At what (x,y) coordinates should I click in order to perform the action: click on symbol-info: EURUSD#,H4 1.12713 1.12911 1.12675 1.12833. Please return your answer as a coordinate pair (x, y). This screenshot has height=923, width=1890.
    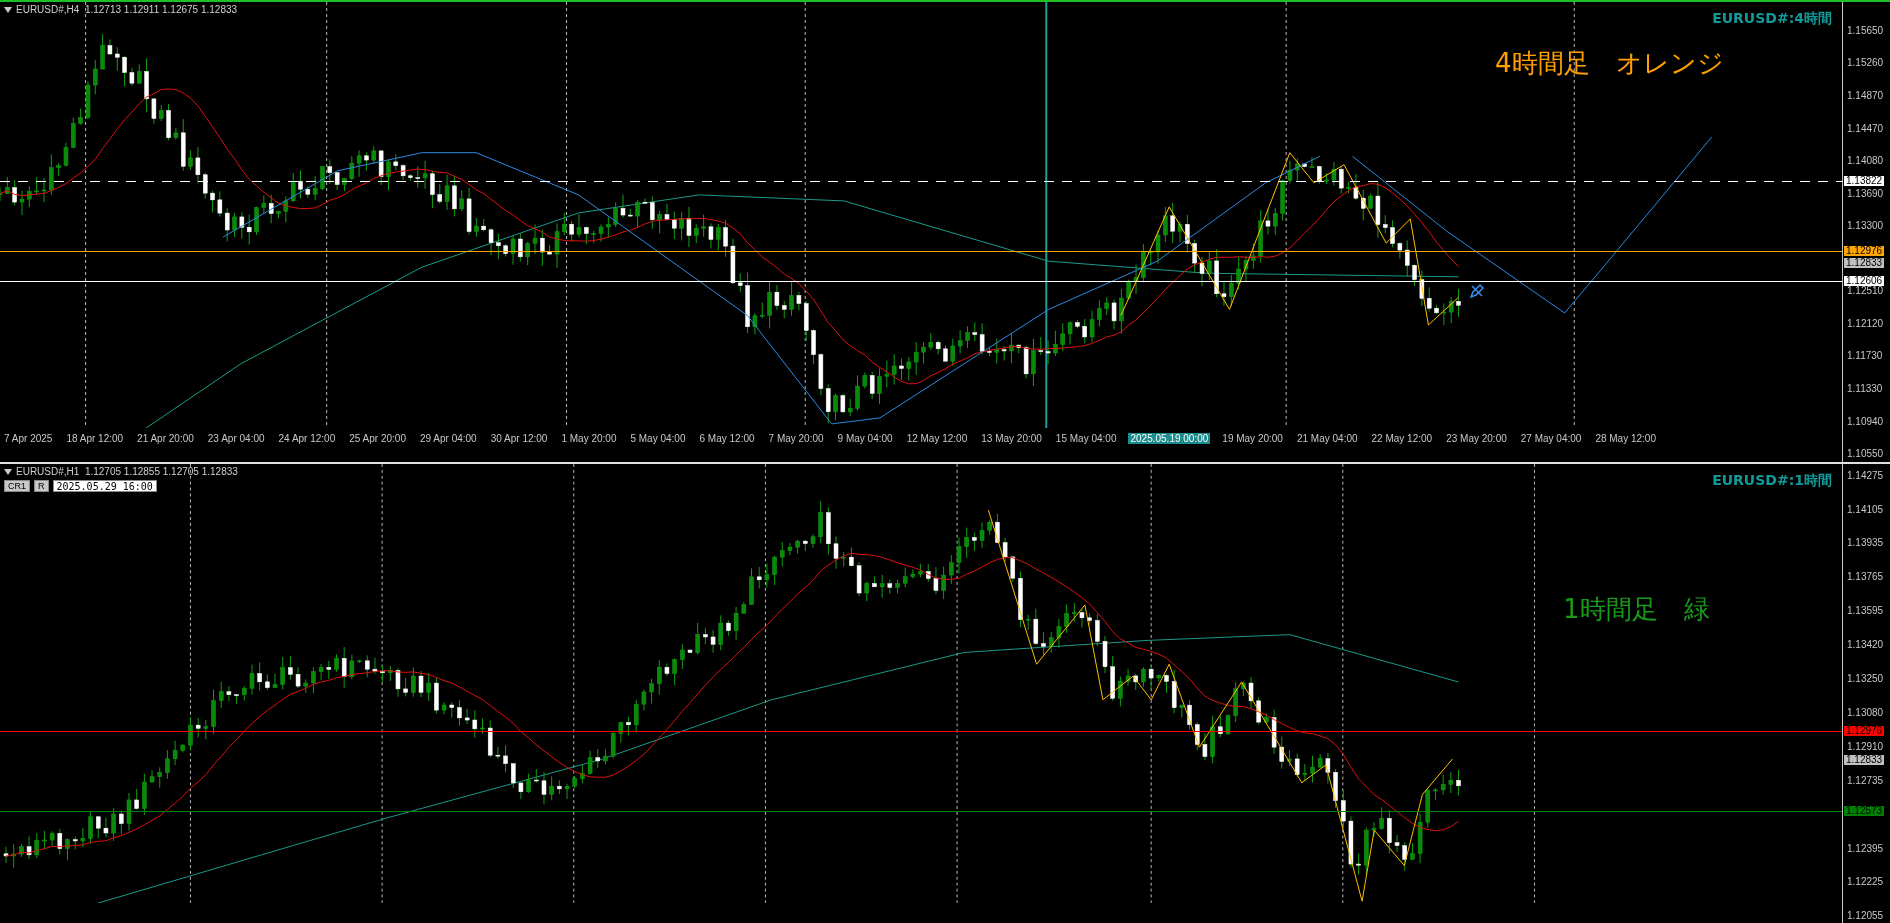
    Looking at the image, I should click on (127, 9).